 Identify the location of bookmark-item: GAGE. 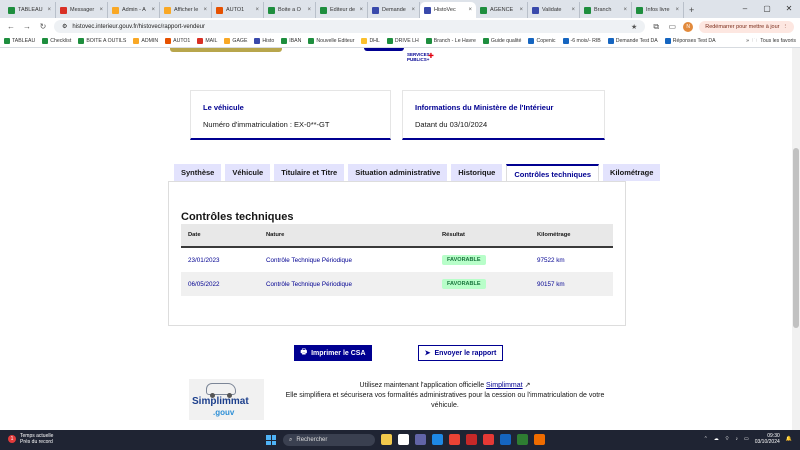
(235, 41).